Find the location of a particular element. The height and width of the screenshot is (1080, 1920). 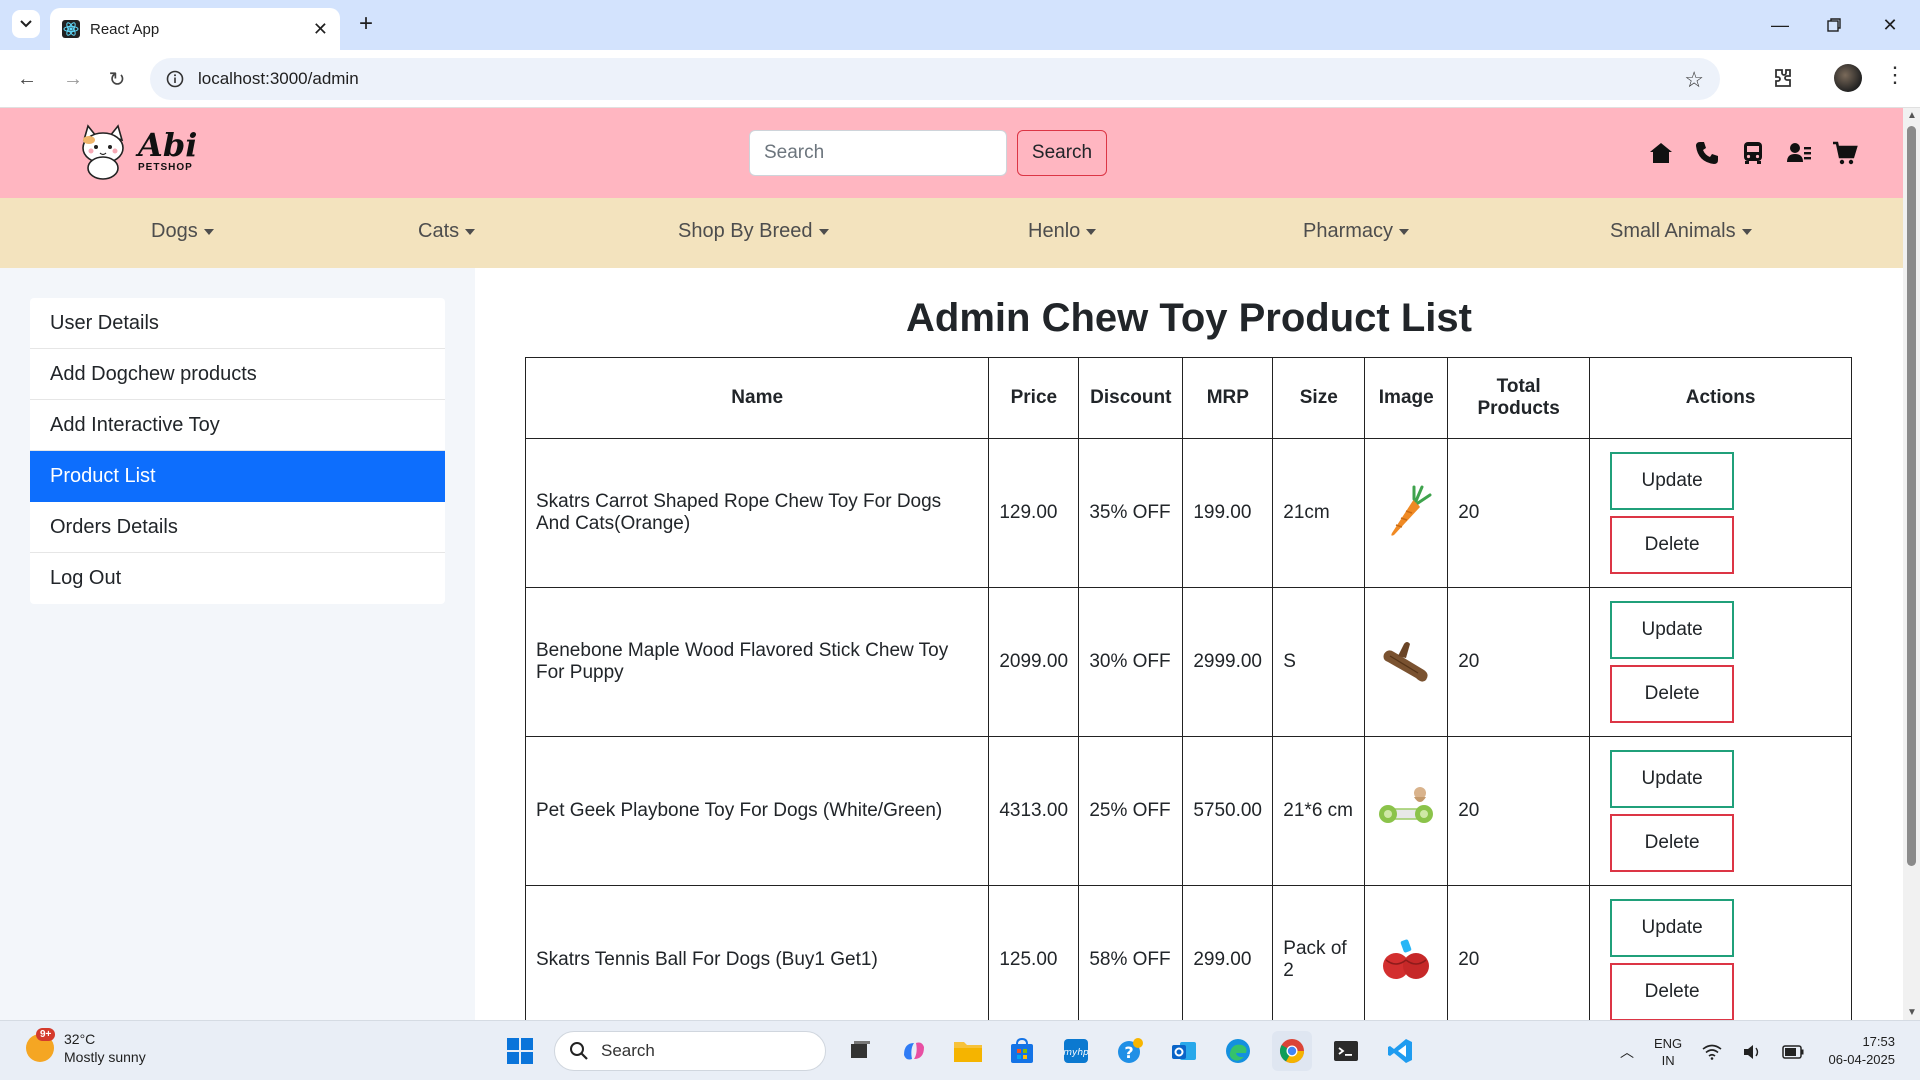

phone-icon is located at coordinates (1707, 153).